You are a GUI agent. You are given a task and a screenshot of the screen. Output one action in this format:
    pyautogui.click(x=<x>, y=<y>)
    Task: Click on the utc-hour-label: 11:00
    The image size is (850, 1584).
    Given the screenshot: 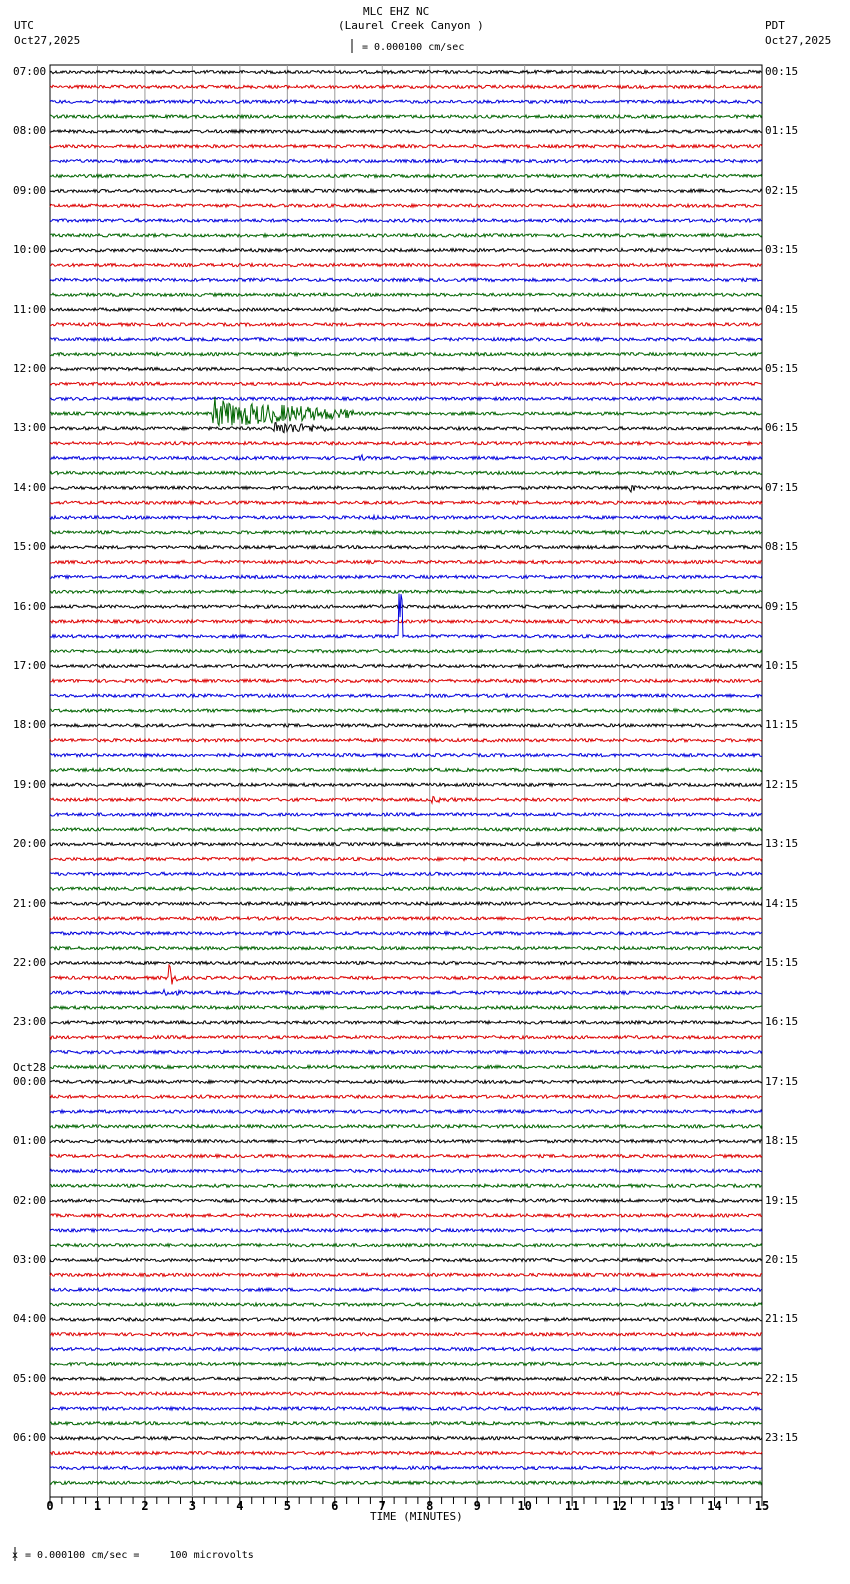 What is the action you would take?
    pyautogui.click(x=30, y=309)
    